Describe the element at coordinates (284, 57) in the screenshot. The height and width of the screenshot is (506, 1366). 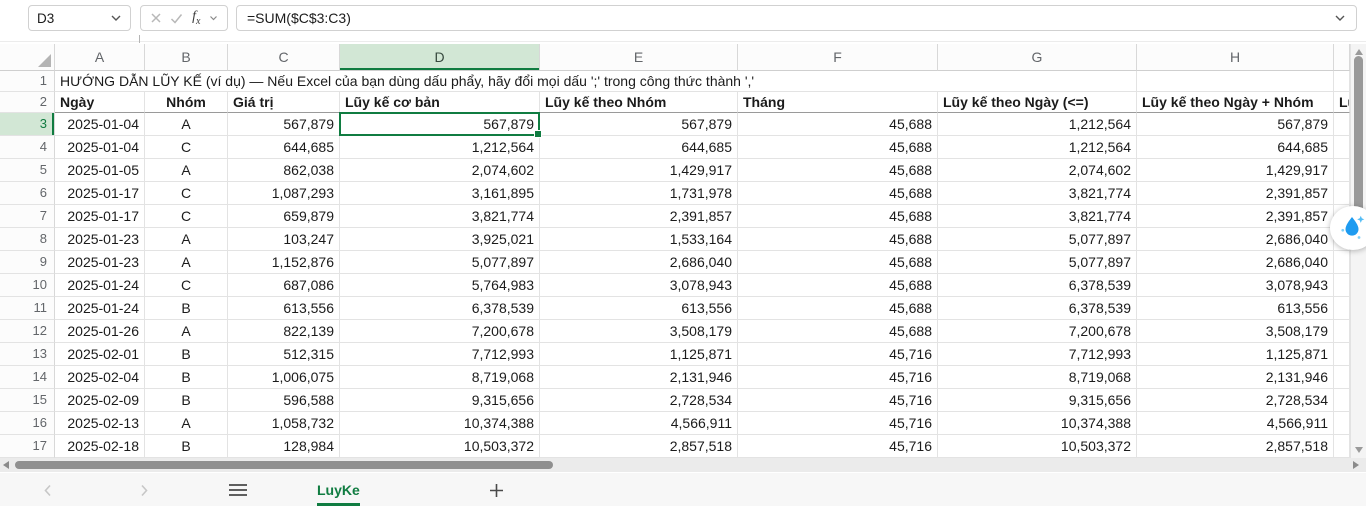
I see `col-header-C: C` at that location.